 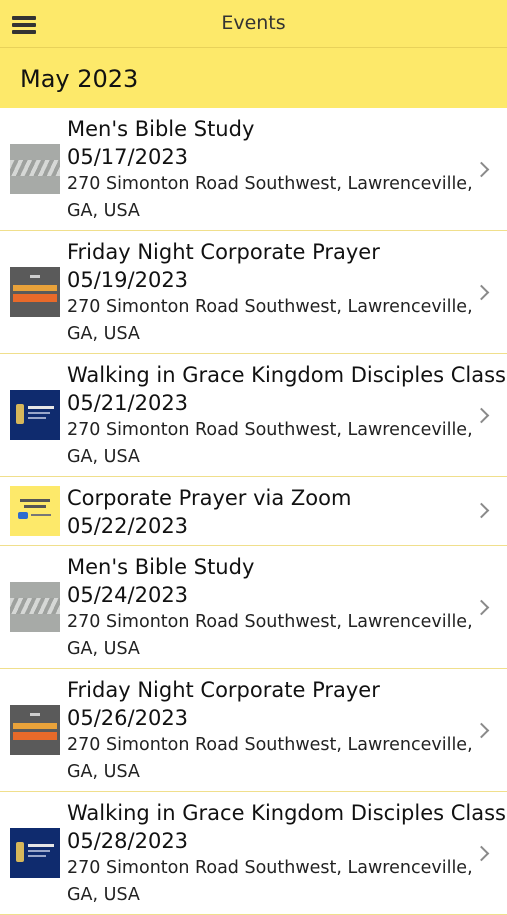 I want to click on event-date: 05/26/2023, so click(x=128, y=718).